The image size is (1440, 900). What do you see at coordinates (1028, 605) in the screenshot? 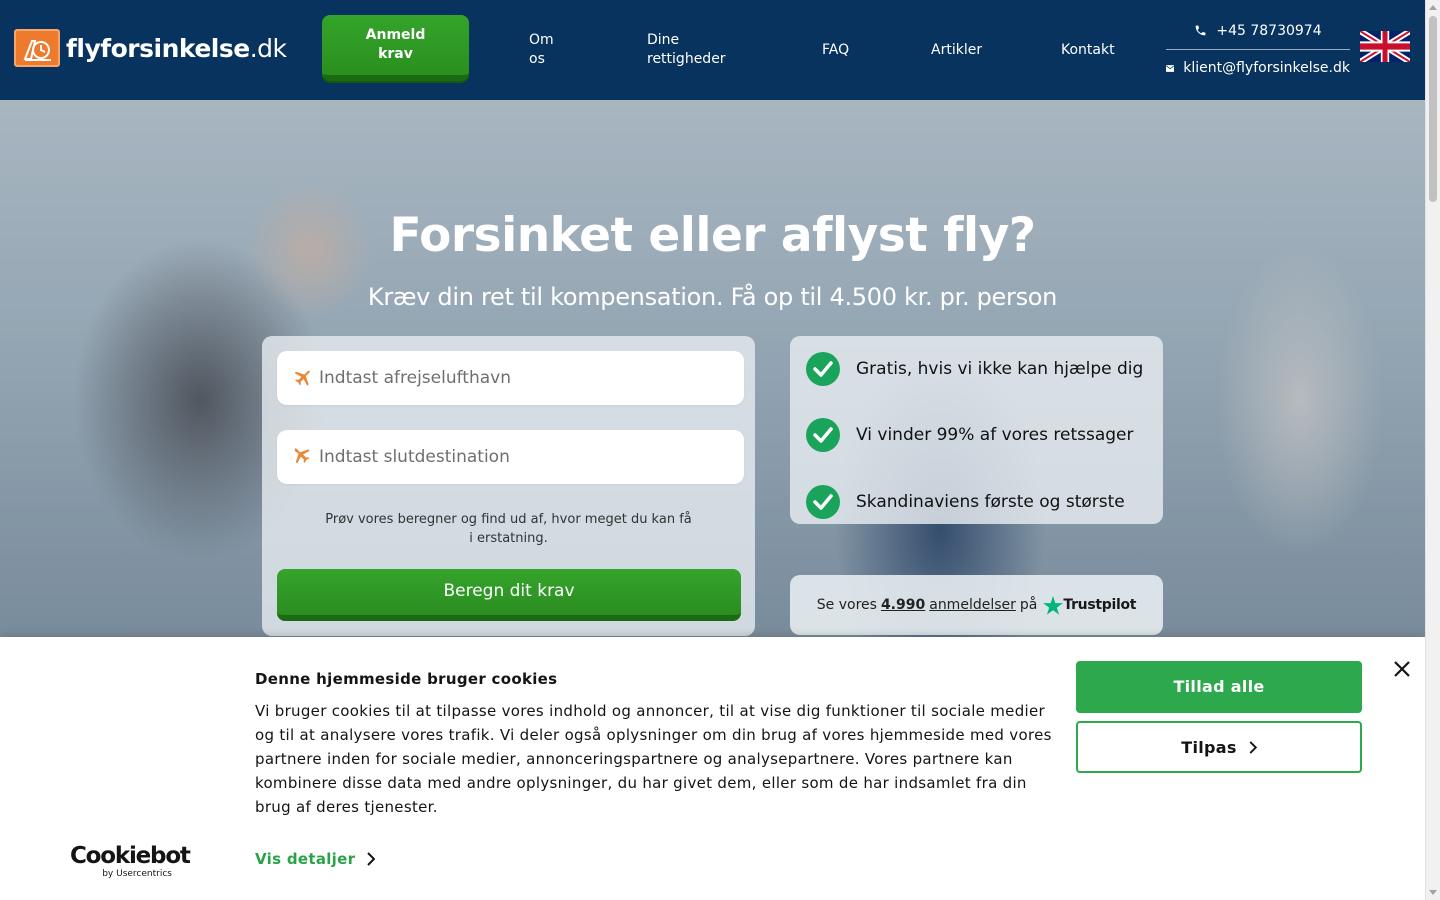
I see `trustpilot-on: på` at bounding box center [1028, 605].